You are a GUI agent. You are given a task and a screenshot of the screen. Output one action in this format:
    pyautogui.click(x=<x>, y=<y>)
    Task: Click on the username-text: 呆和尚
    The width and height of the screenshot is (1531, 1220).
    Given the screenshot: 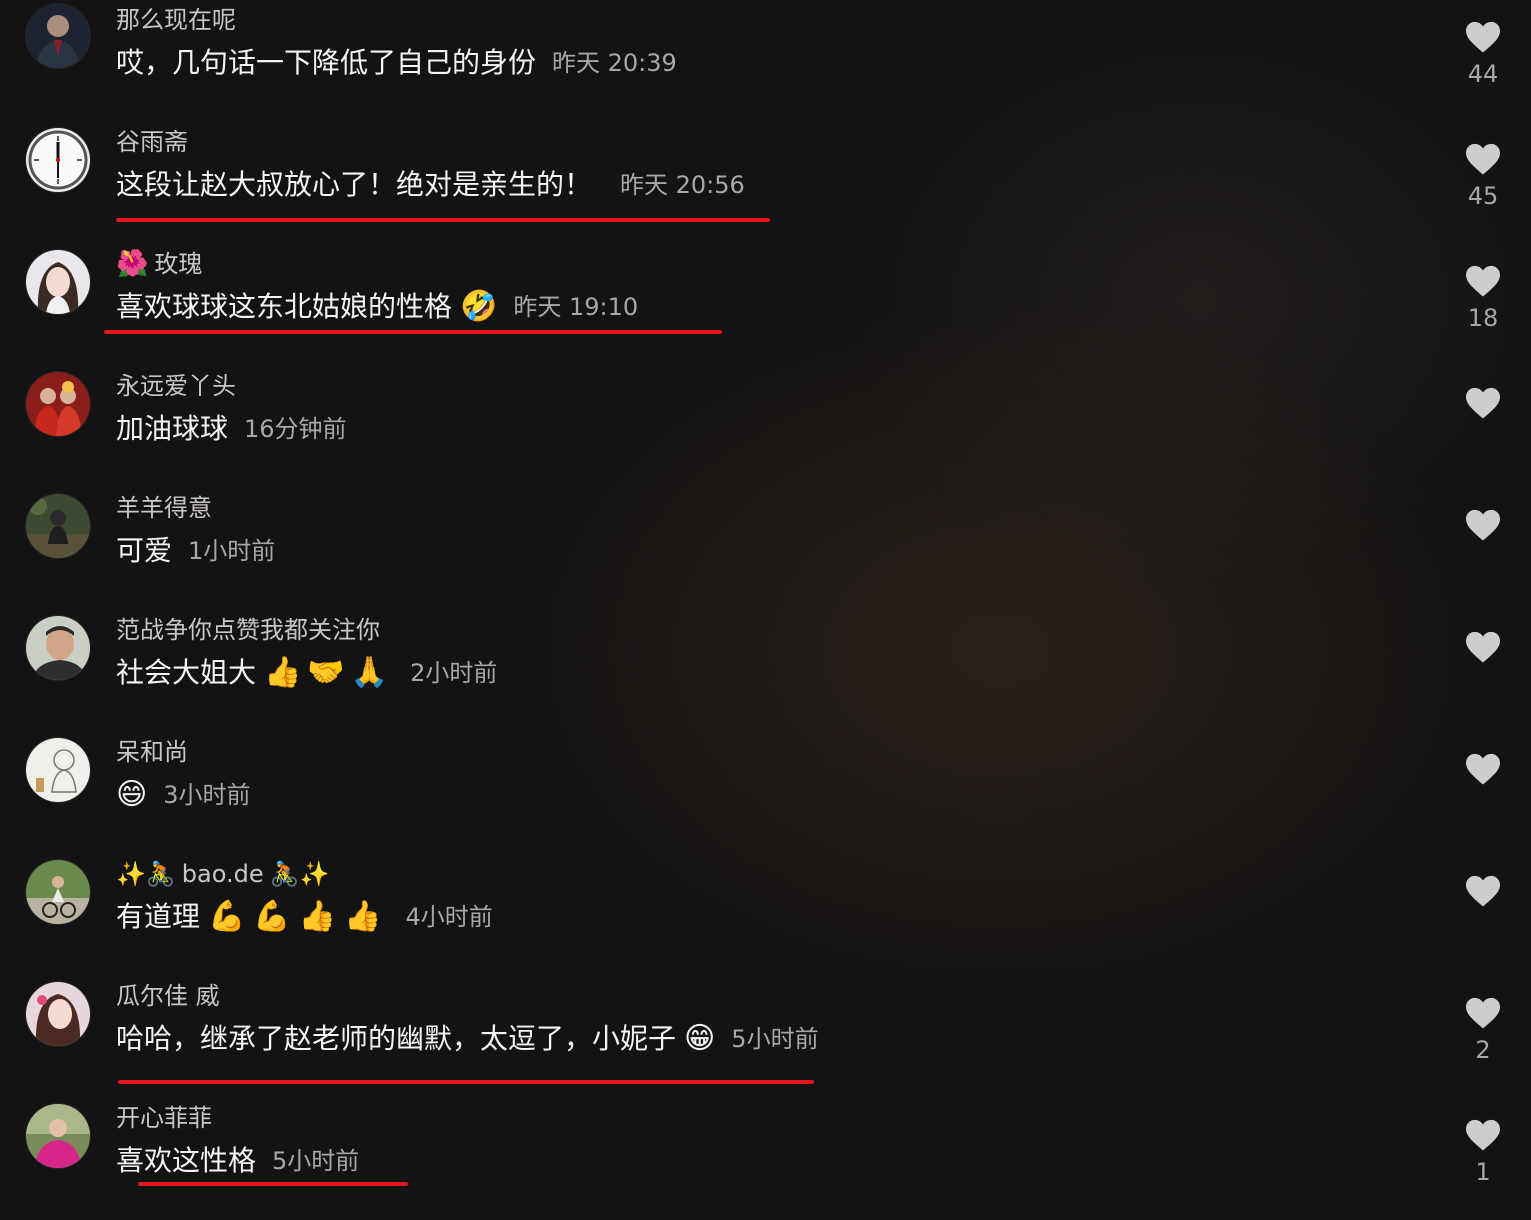 What is the action you would take?
    pyautogui.click(x=152, y=752)
    